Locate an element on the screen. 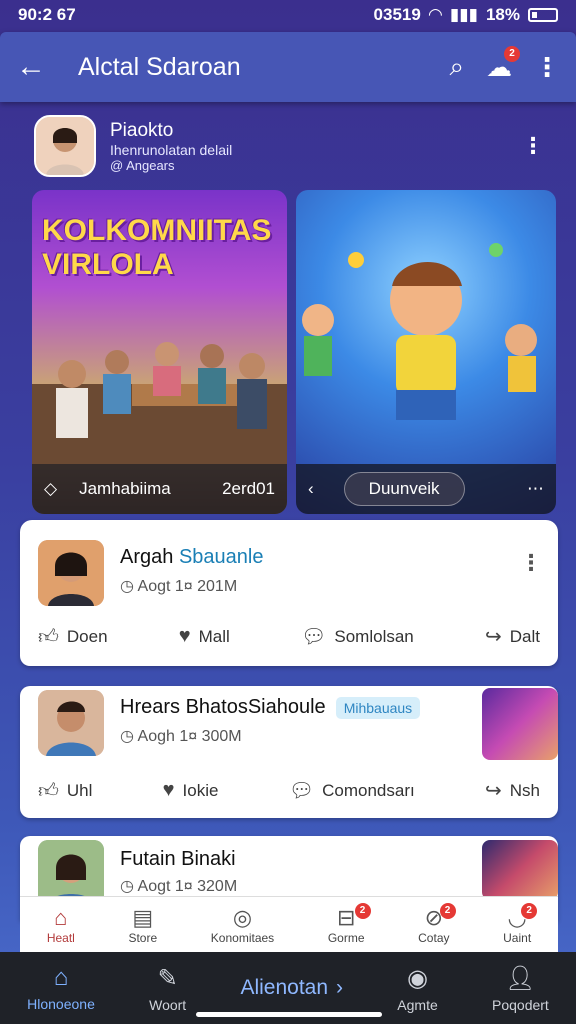 Image resolution: width=576 pixels, height=1024 pixels. tab-communities: ◎ Konomitaes is located at coordinates (242, 925).